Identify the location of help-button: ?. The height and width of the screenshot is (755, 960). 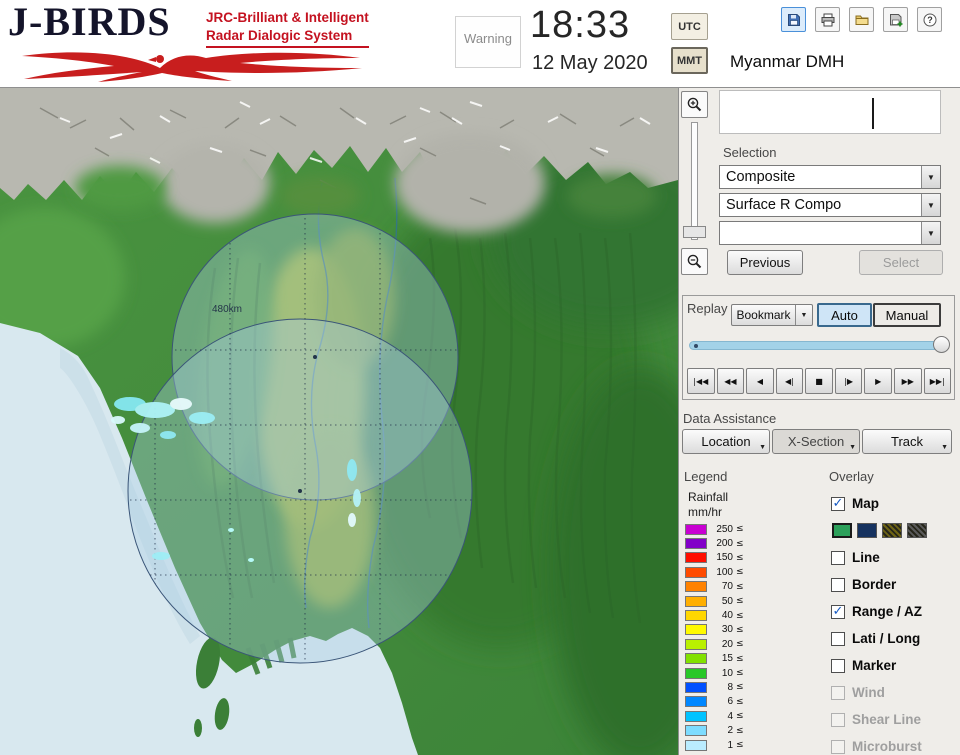
(929, 19).